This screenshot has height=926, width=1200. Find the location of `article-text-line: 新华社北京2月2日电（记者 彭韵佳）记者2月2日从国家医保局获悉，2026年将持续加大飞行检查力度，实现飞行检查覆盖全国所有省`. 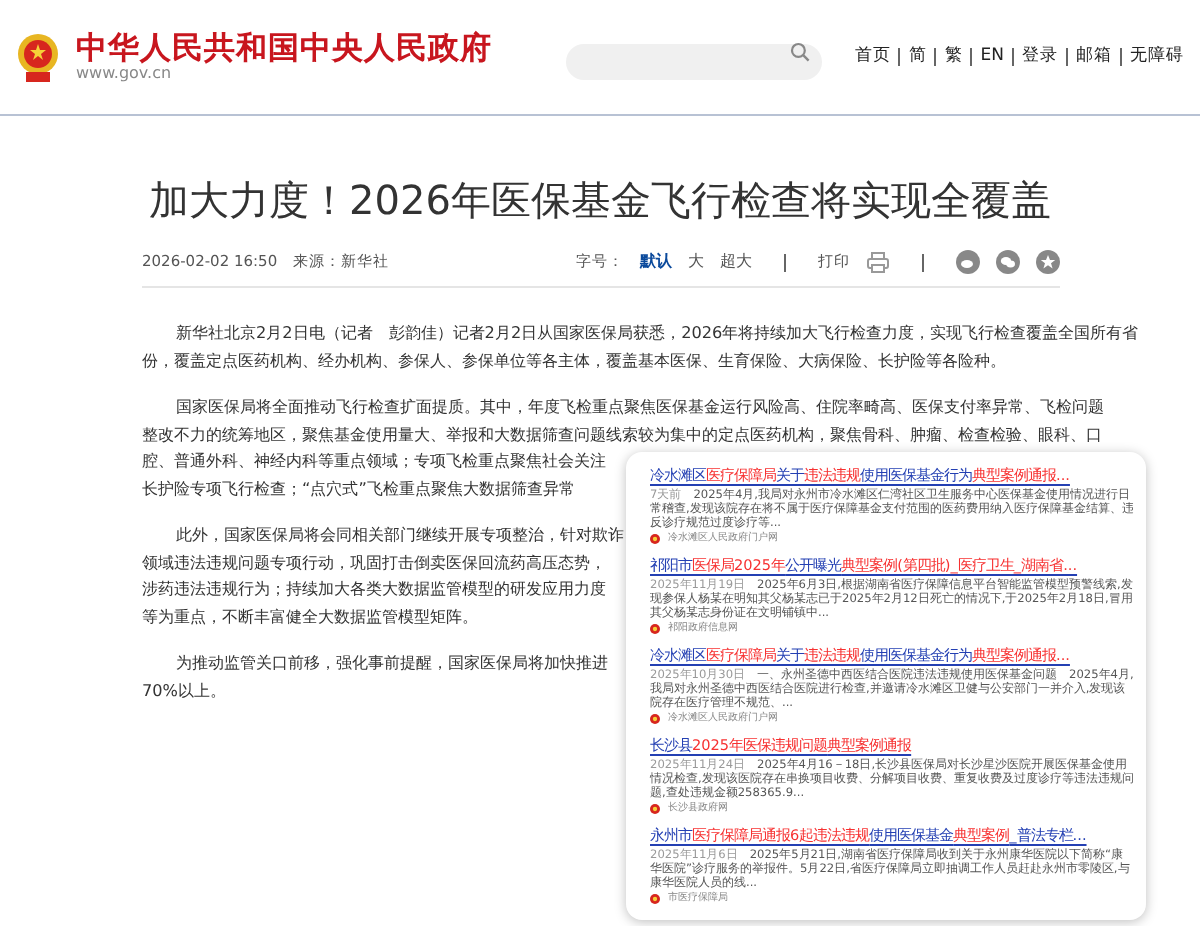

article-text-line: 新华社北京2月2日电（记者 彭韵佳）记者2月2日从国家医保局获悉，2026年将持续加大飞行检查力度，实现飞行检查覆盖全国所有省 is located at coordinates (656, 333).